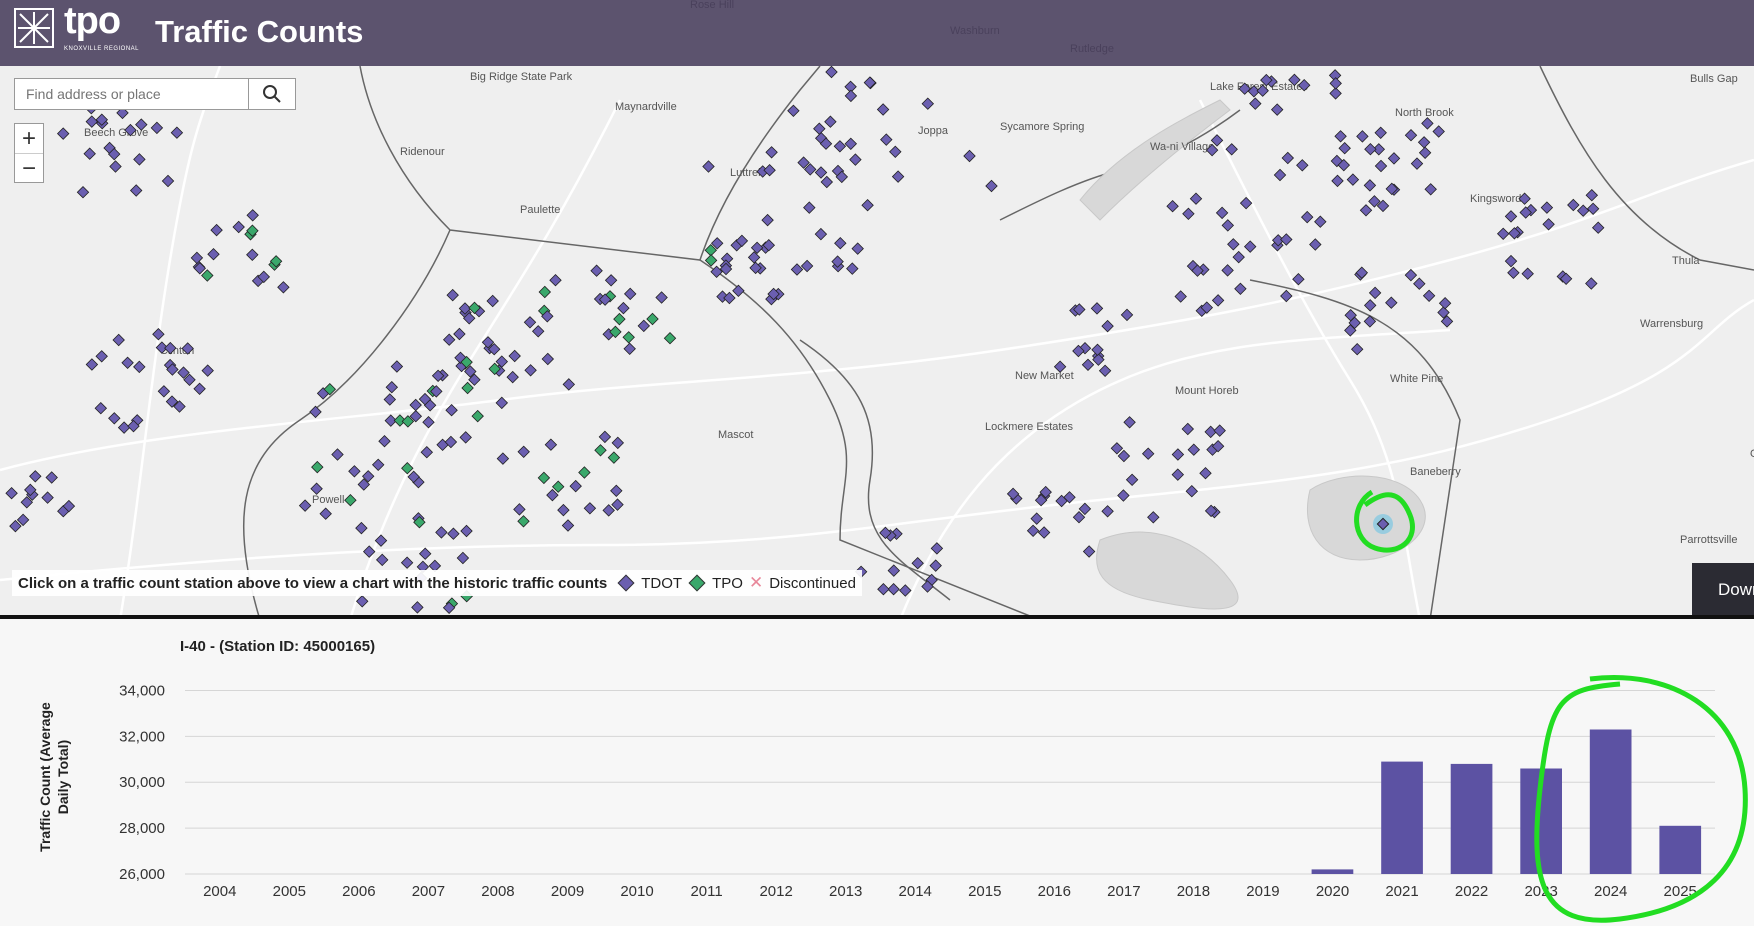  What do you see at coordinates (1402, 817) in the screenshot?
I see `bar-2021` at bounding box center [1402, 817].